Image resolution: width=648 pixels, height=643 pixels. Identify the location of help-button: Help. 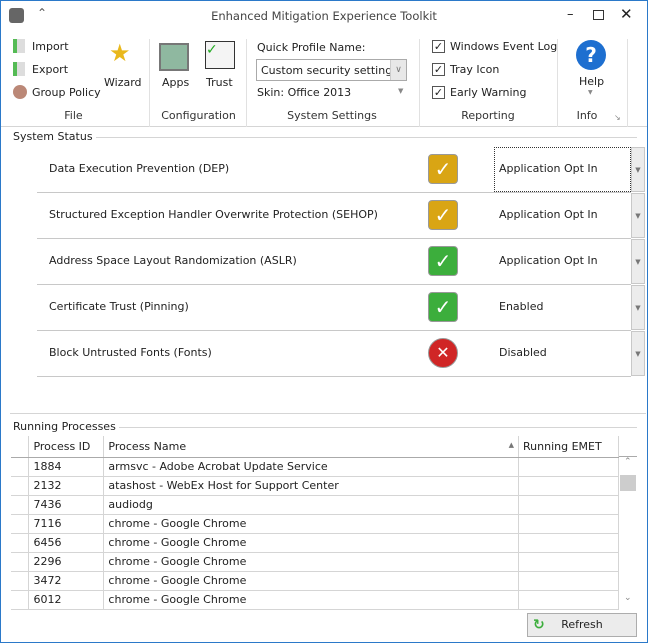
(591, 81).